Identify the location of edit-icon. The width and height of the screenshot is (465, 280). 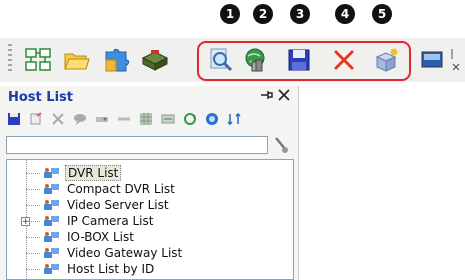
(36, 118).